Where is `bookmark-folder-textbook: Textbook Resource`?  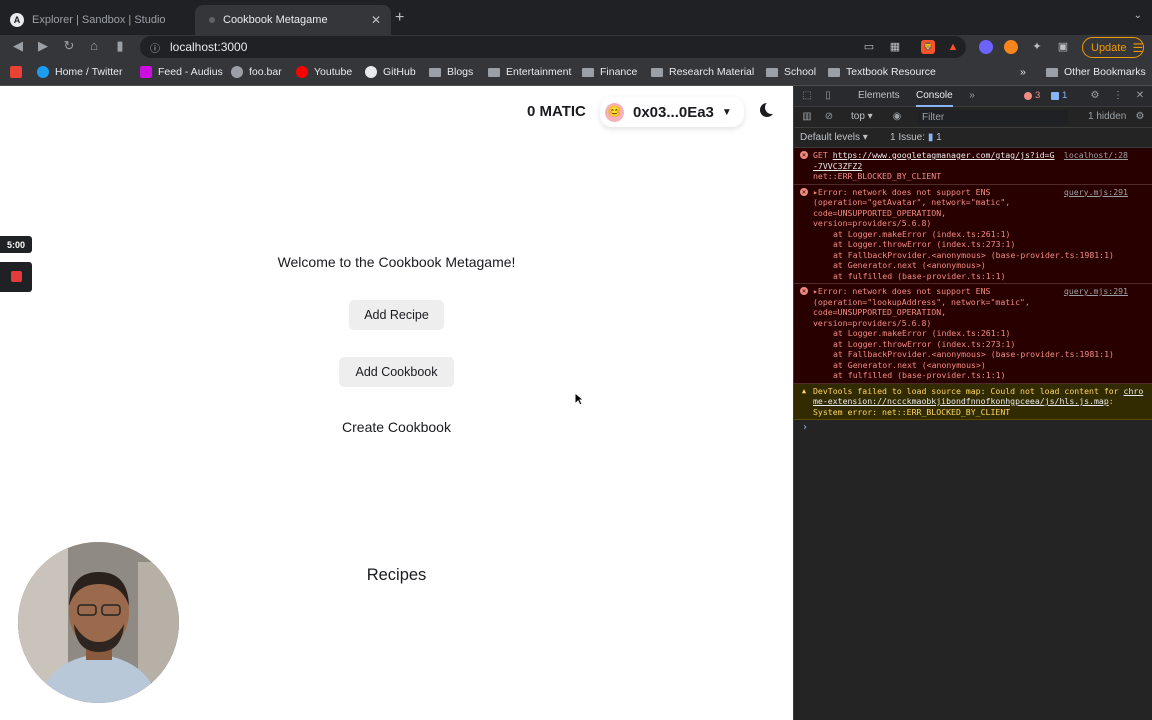
bookmark-folder-textbook: Textbook Resource is located at coordinates (882, 72).